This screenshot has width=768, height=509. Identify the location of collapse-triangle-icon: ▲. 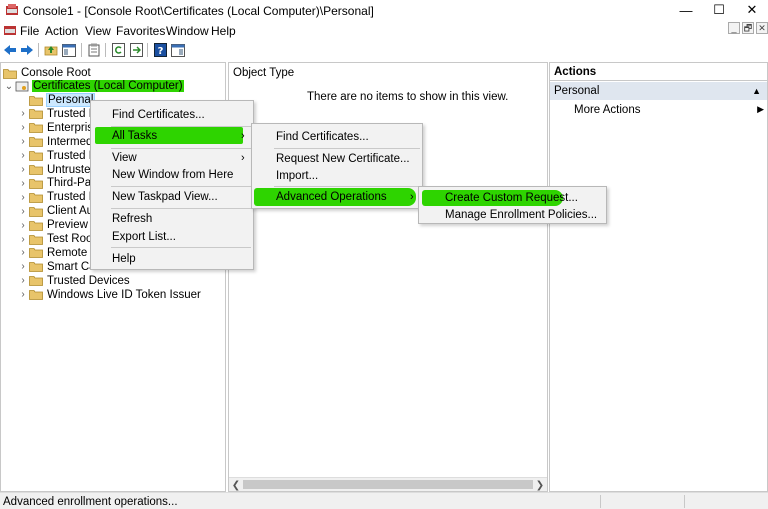
(756, 91).